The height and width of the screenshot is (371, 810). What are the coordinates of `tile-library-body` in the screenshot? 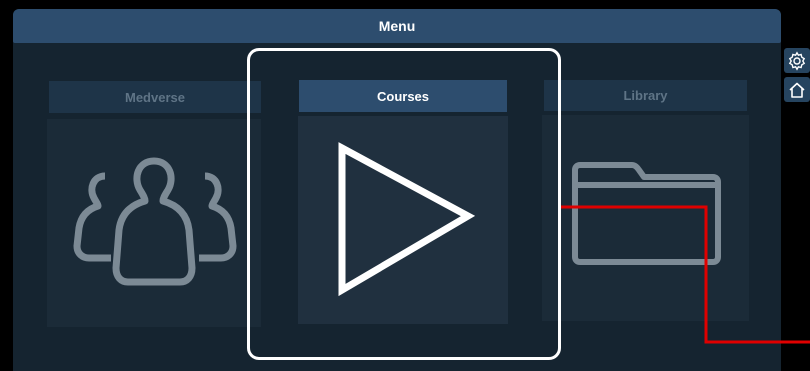 It's located at (645, 218).